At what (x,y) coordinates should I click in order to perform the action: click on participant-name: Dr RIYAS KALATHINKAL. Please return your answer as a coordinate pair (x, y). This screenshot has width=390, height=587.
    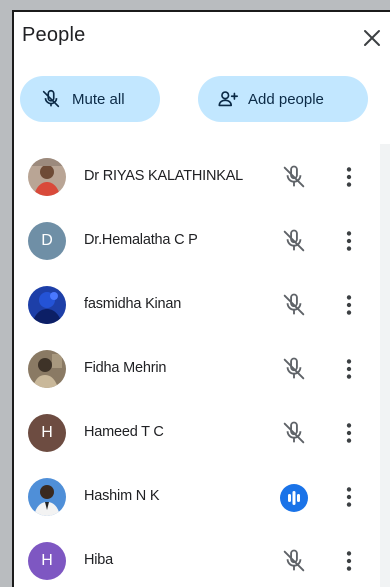
    Looking at the image, I should click on (164, 176).